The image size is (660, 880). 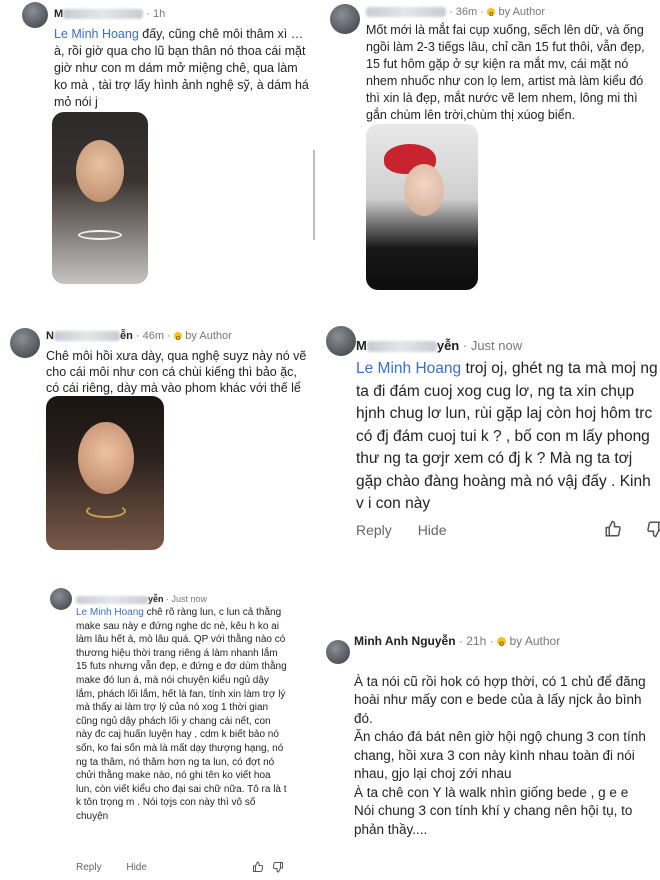 I want to click on comment-meta: yễn · Just now, so click(x=141, y=599).